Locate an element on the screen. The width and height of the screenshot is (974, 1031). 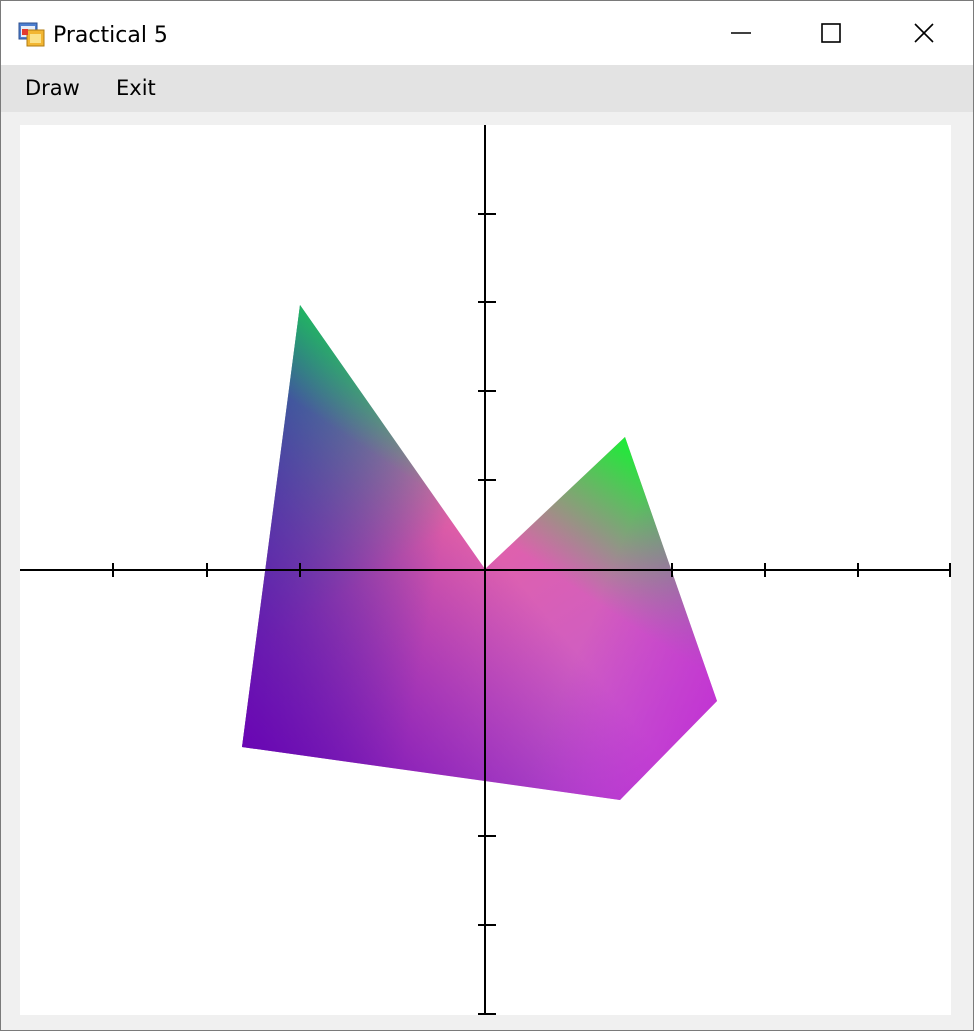
minimize-button is located at coordinates (741, 33).